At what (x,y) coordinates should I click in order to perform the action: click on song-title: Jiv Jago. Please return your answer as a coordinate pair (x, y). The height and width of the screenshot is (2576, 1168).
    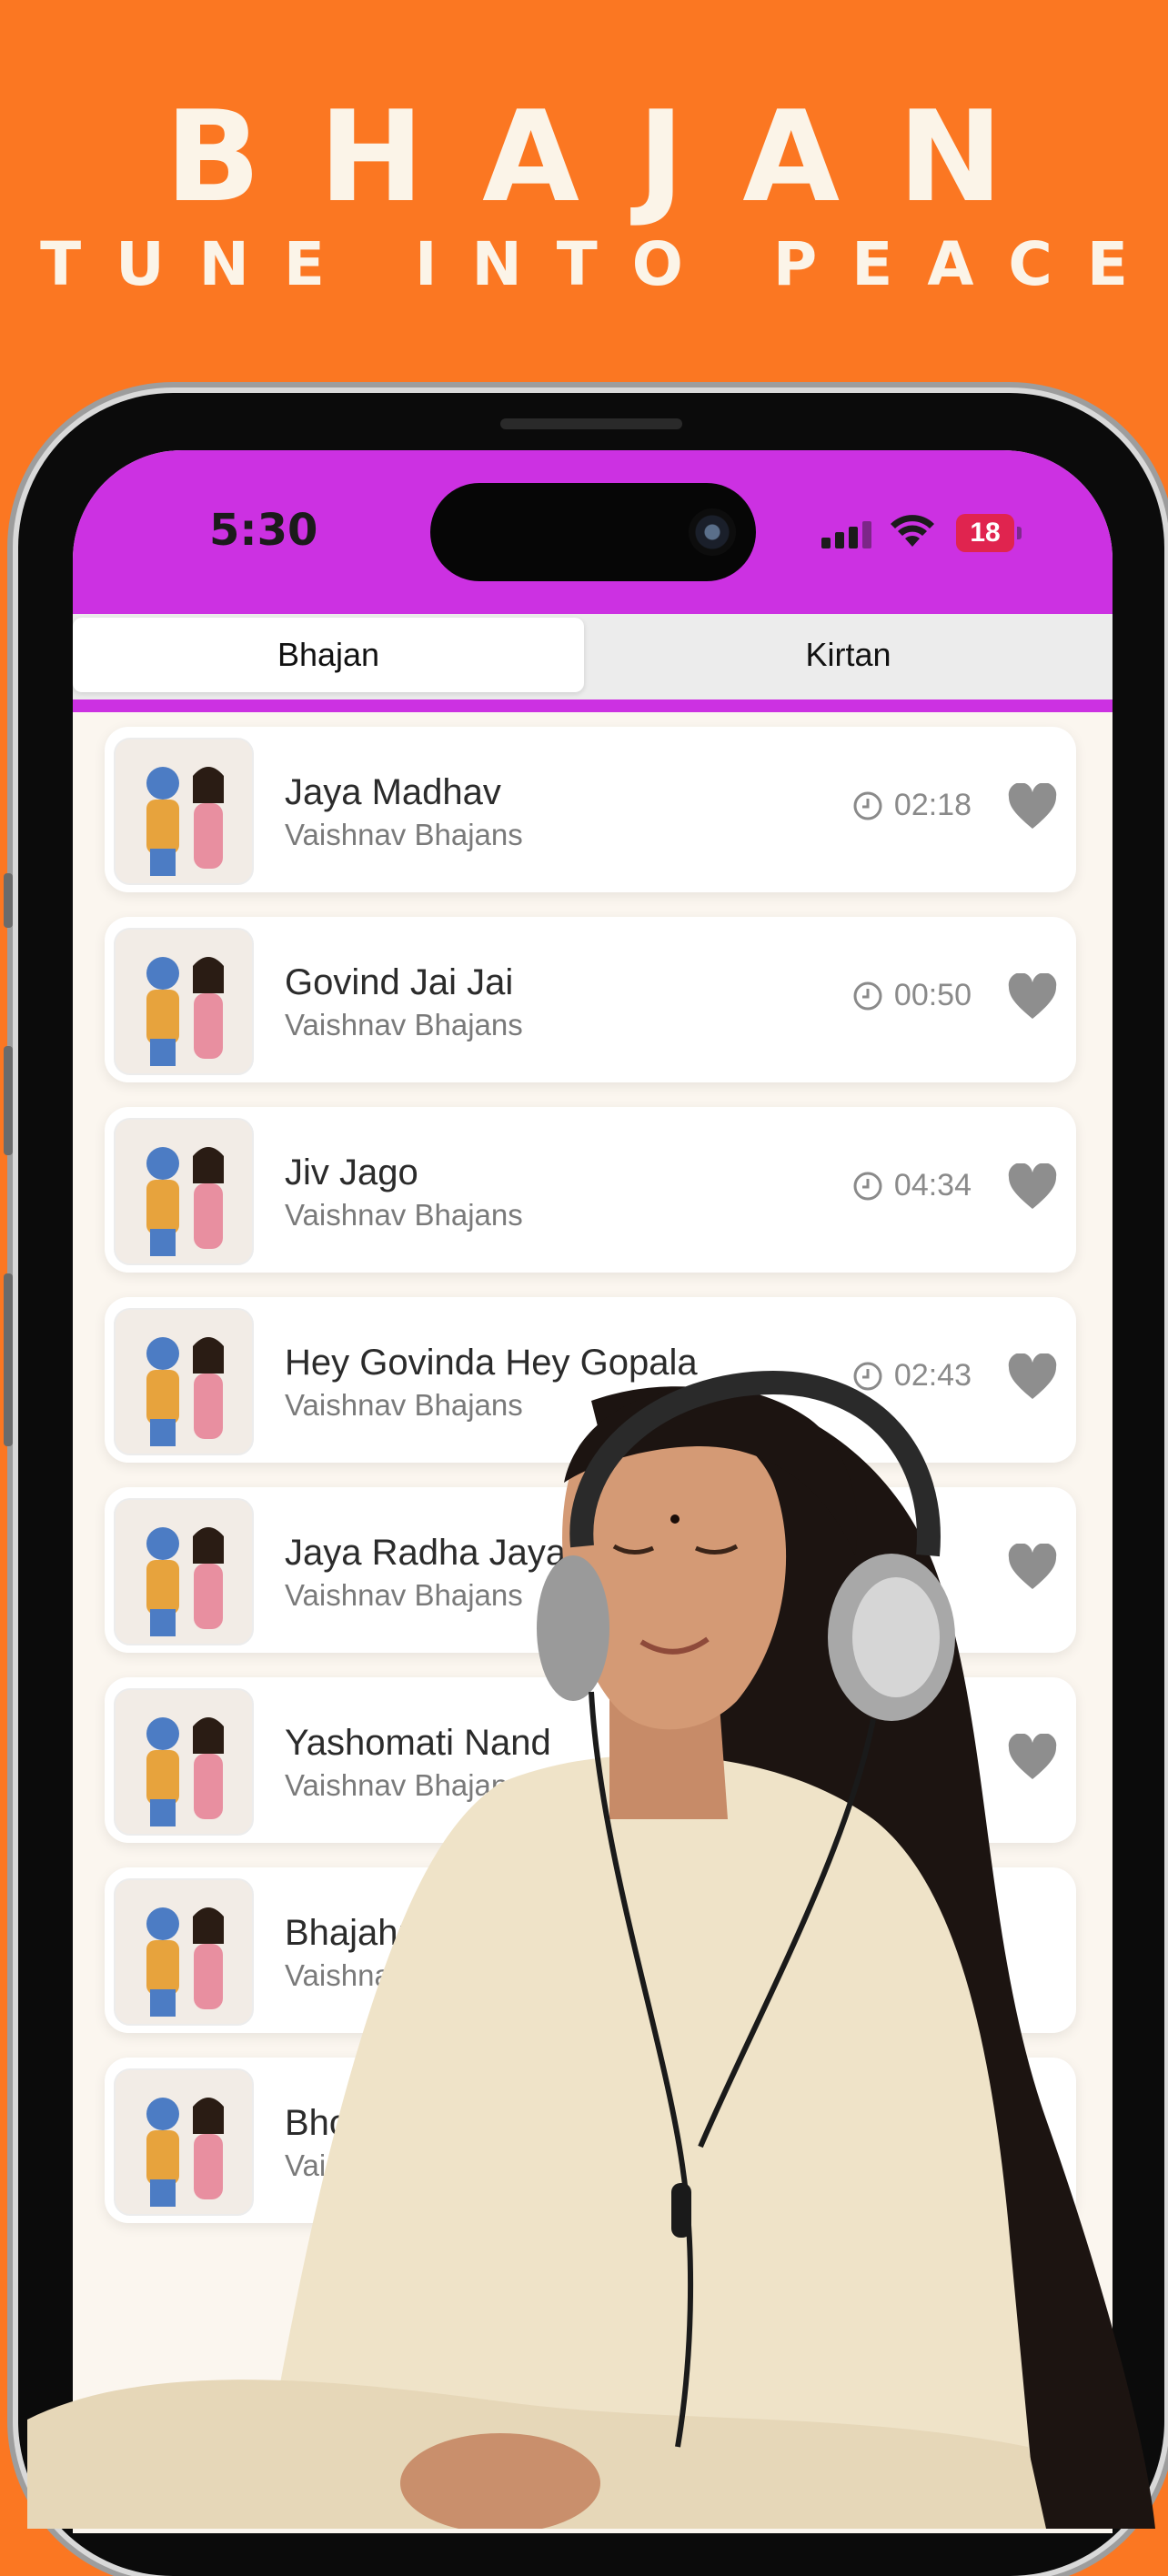
    Looking at the image, I should click on (351, 1172).